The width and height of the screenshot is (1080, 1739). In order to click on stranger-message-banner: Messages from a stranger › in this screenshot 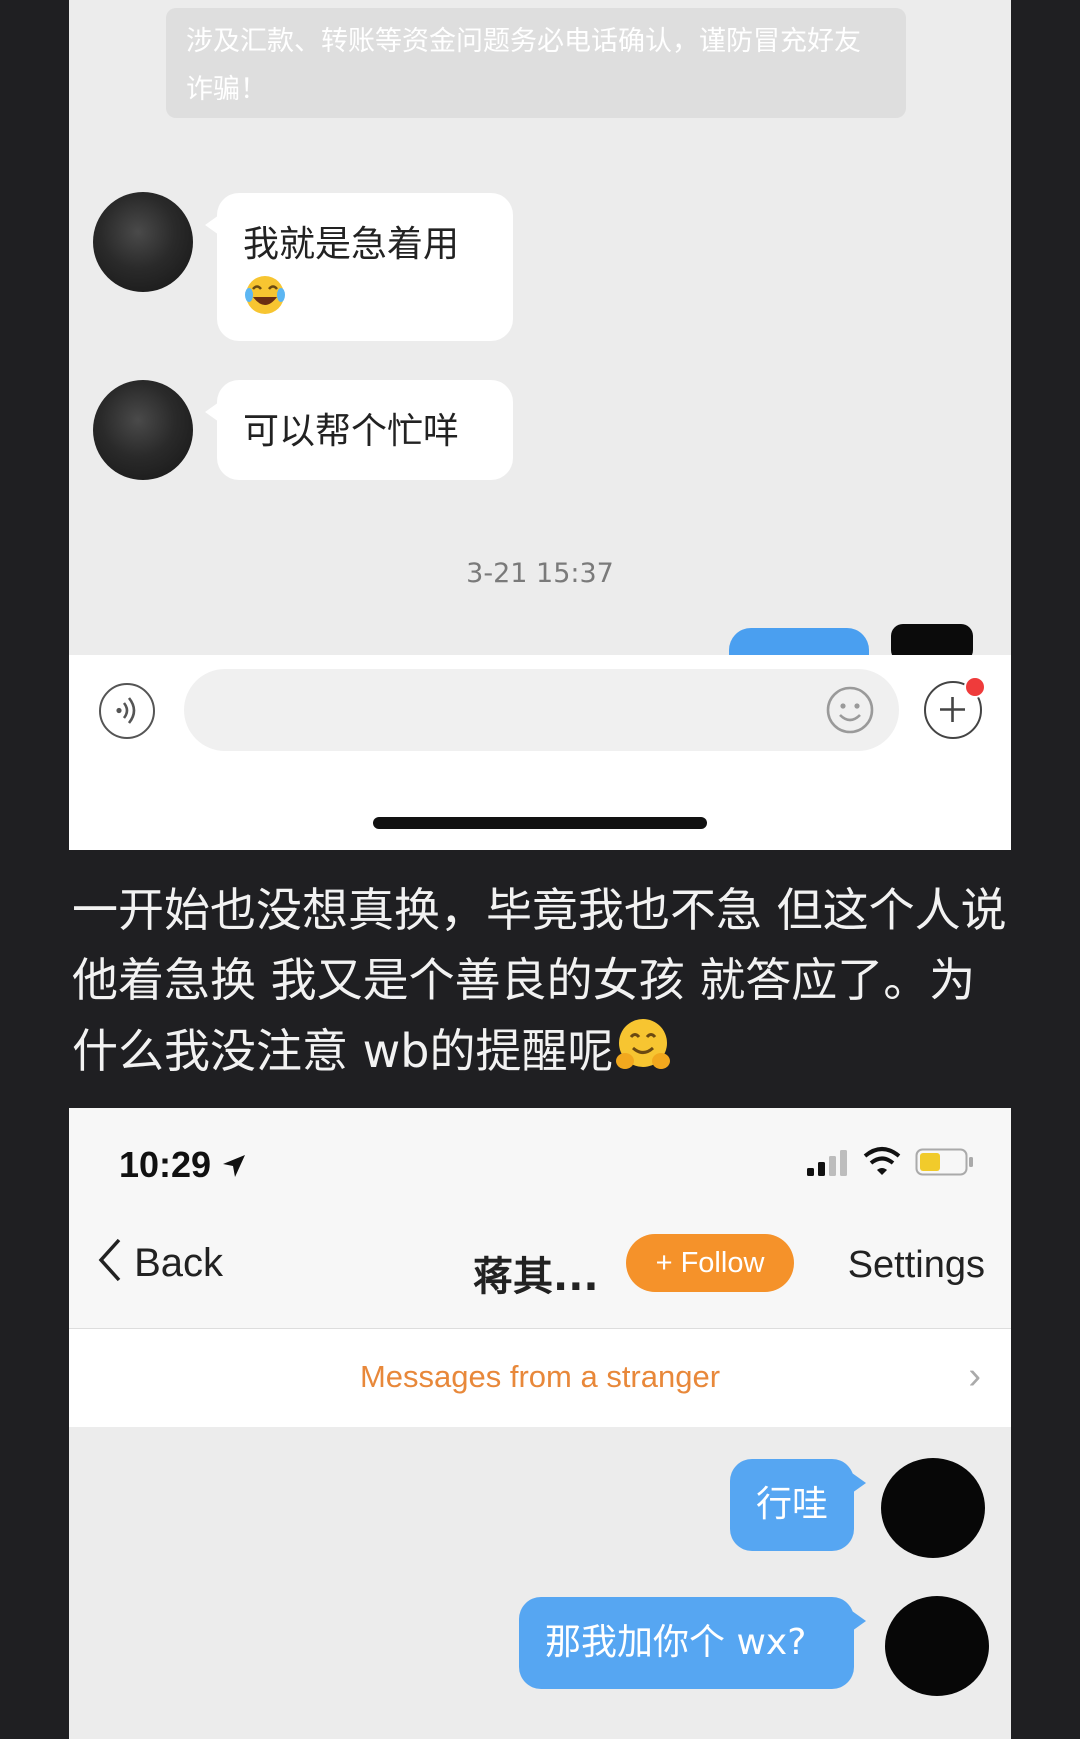, I will do `click(540, 1378)`.